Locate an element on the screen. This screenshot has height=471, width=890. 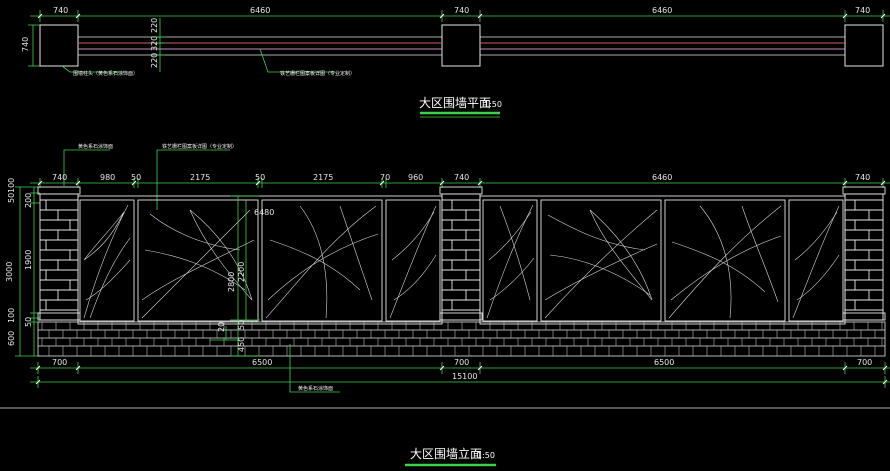
elev-total-dim: 15100 is located at coordinates (464, 376).